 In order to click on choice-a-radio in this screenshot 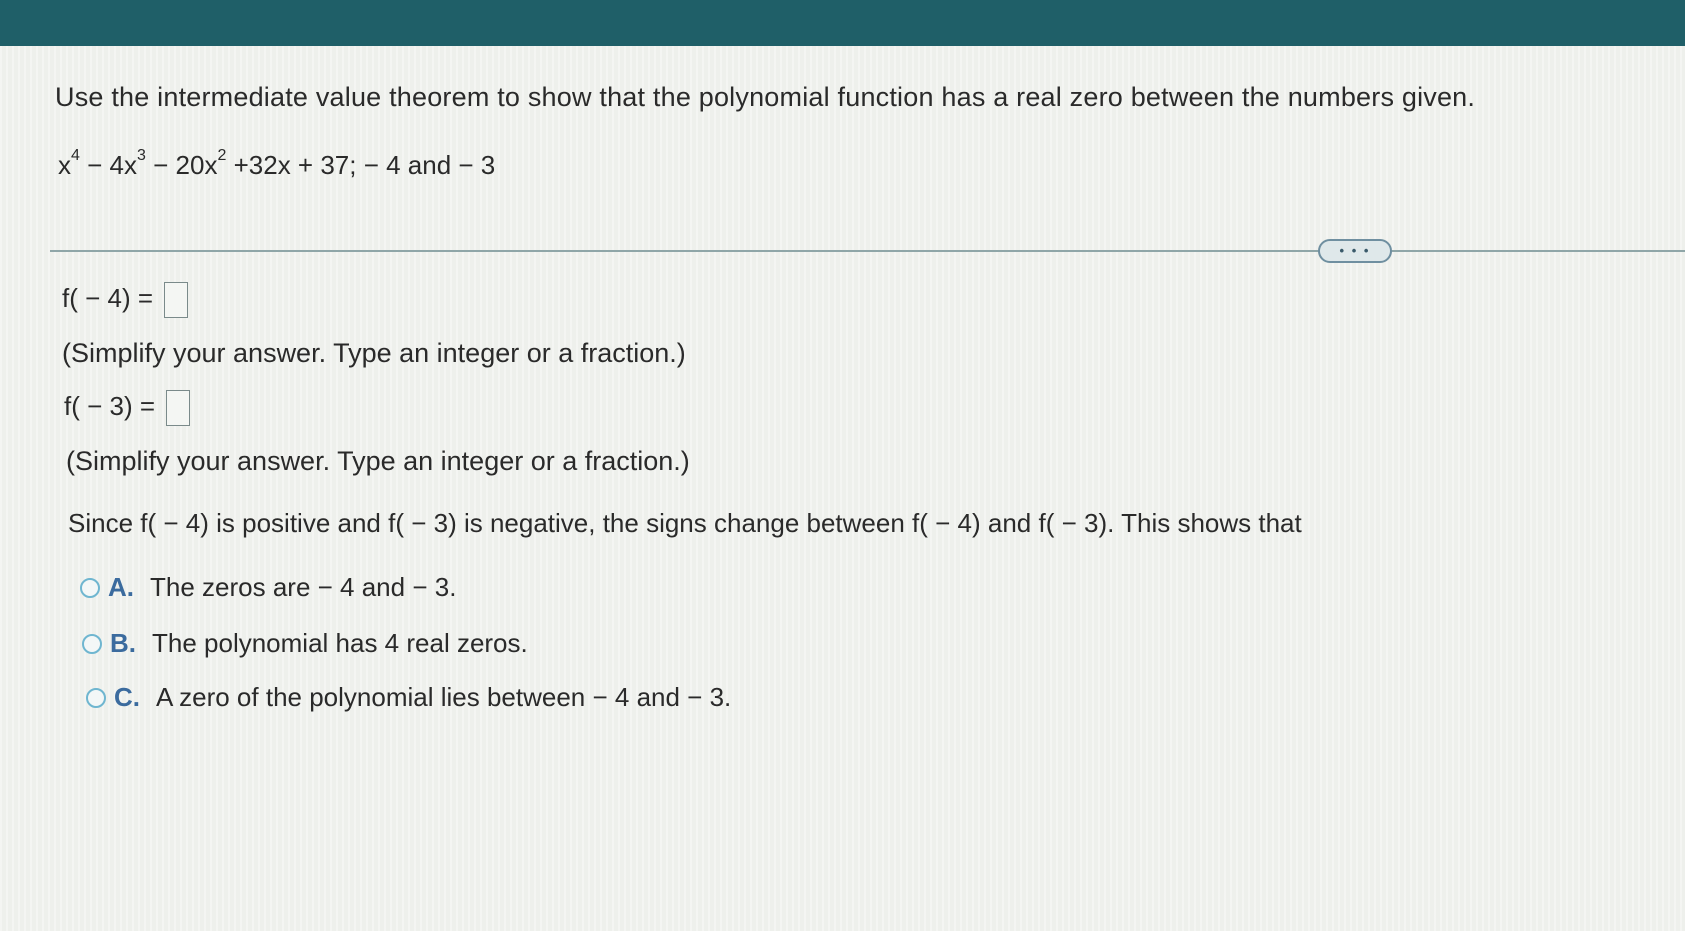, I will do `click(90, 587)`.